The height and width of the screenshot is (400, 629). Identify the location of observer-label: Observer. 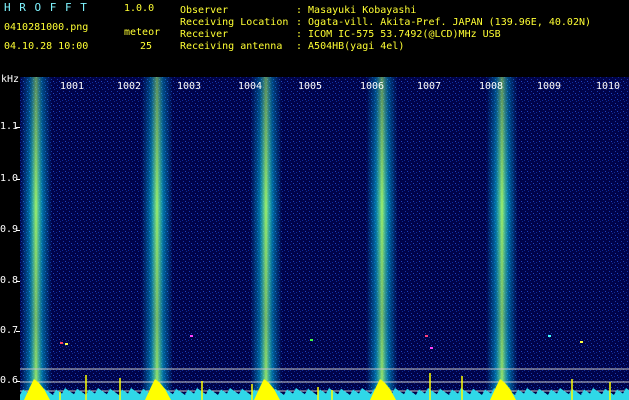
(204, 10).